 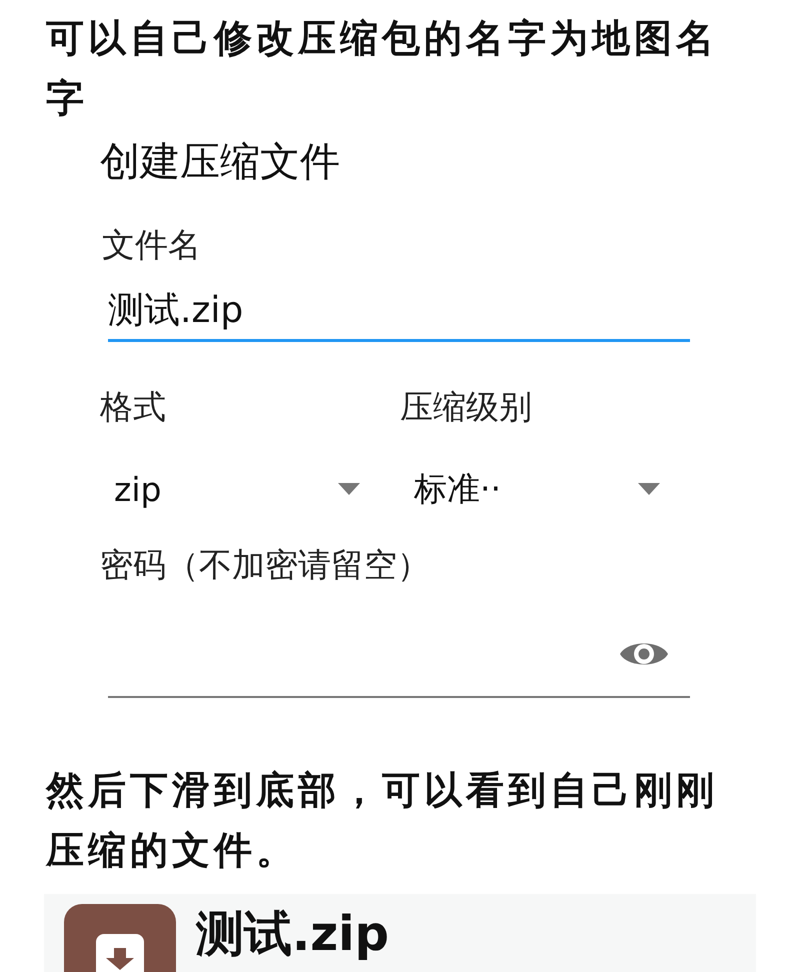 I want to click on file-name: 测试.zip, so click(x=292, y=934).